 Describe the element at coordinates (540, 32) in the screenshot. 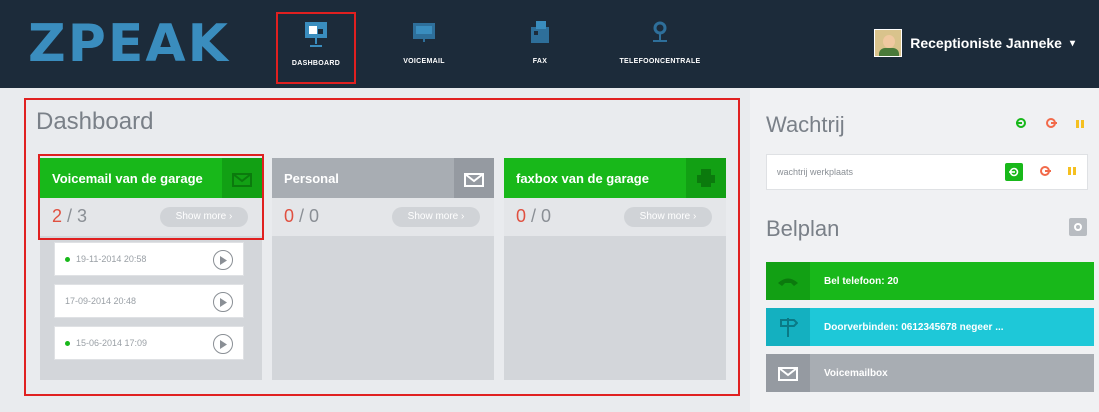

I see `fax-icon` at that location.